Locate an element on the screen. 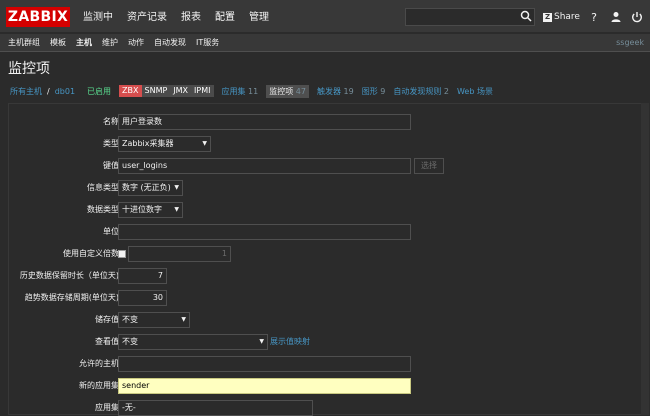  tag-snmp: SNMP is located at coordinates (156, 91).